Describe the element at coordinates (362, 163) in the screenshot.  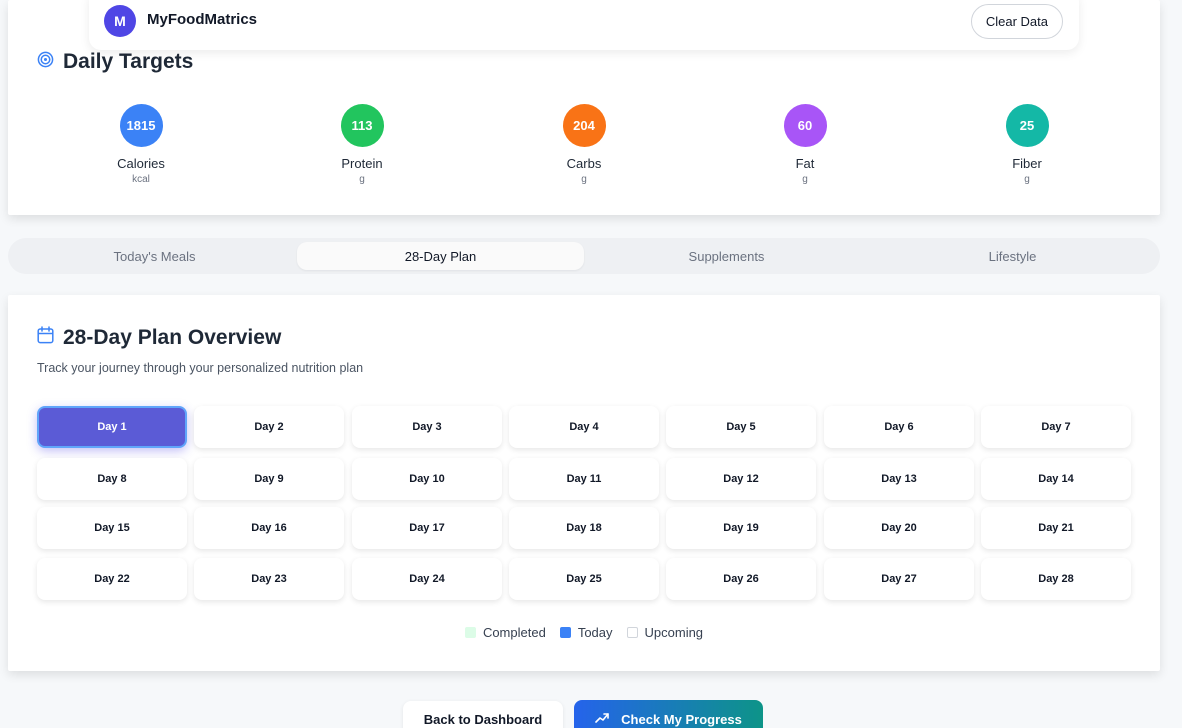
I see `target-name: Protein` at that location.